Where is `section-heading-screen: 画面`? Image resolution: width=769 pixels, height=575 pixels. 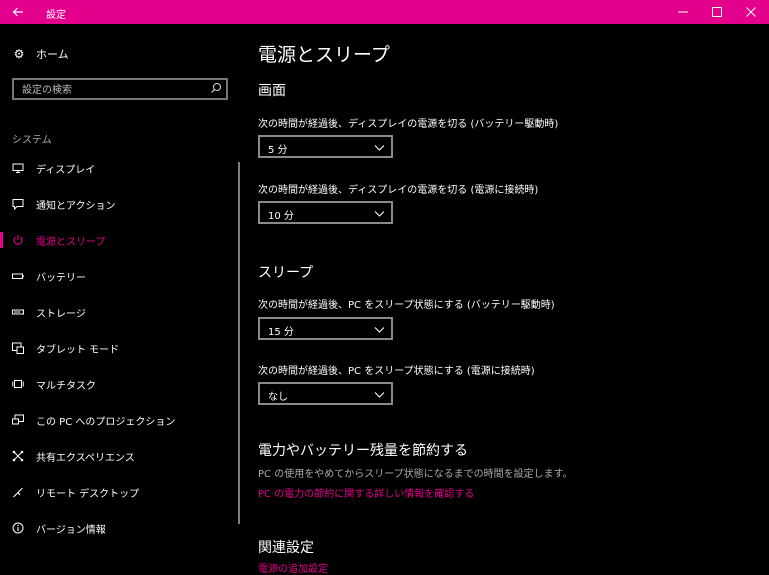
section-heading-screen: 画面 is located at coordinates (272, 91).